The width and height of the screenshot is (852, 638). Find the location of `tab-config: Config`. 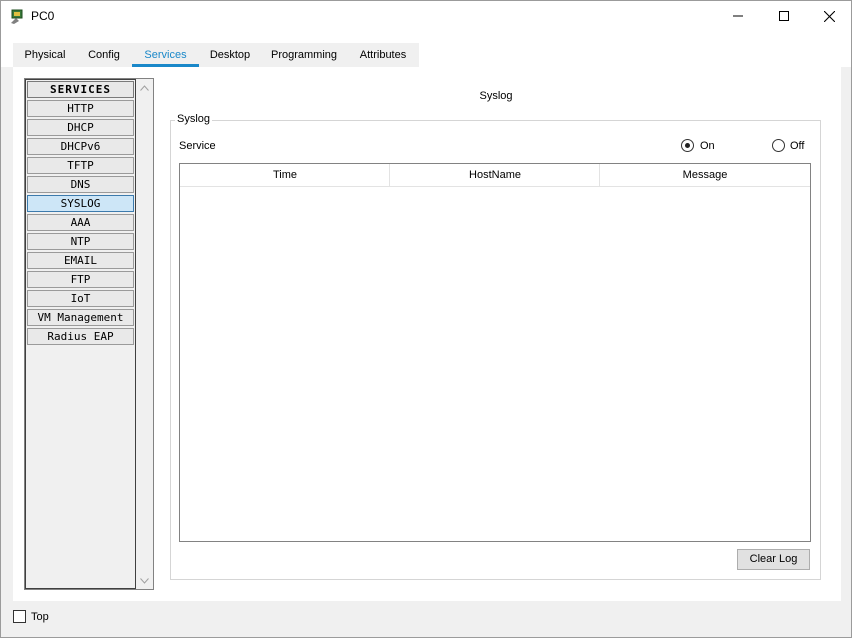

tab-config: Config is located at coordinates (104, 55).